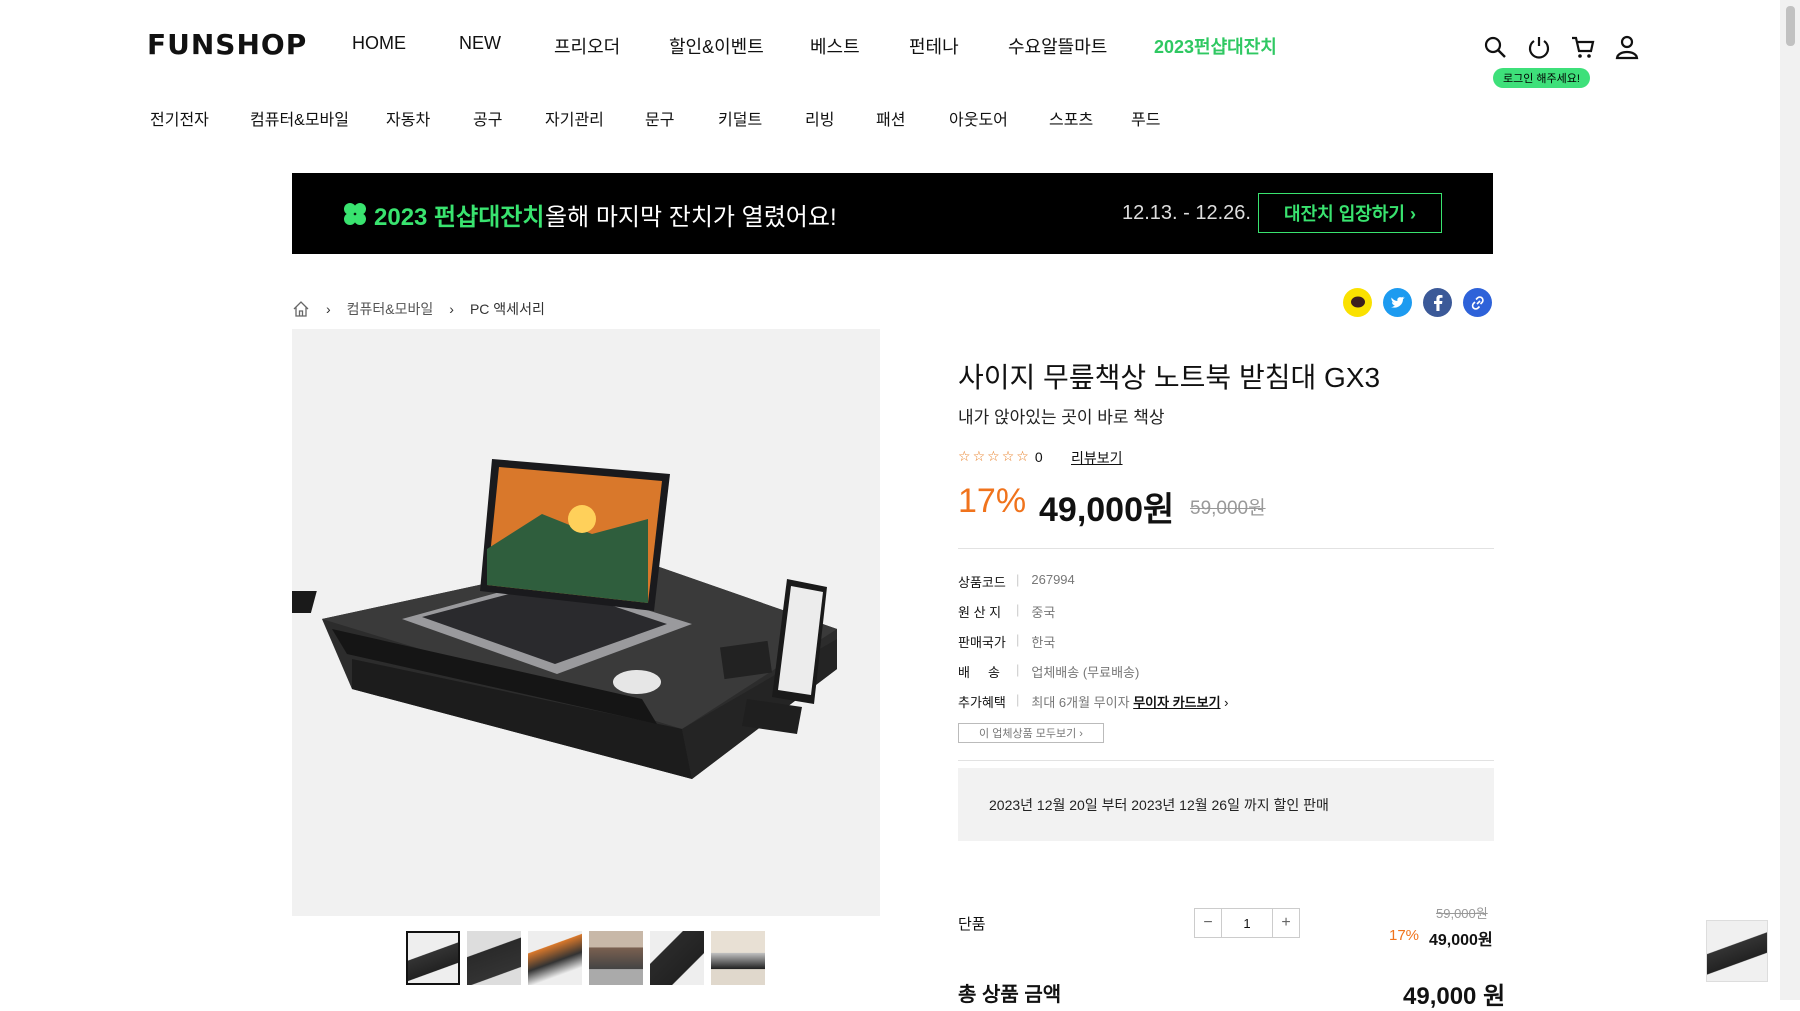 Image resolution: width=1800 pixels, height=1011 pixels. What do you see at coordinates (980, 612) in the screenshot?
I see `info-key: 원 산 지` at bounding box center [980, 612].